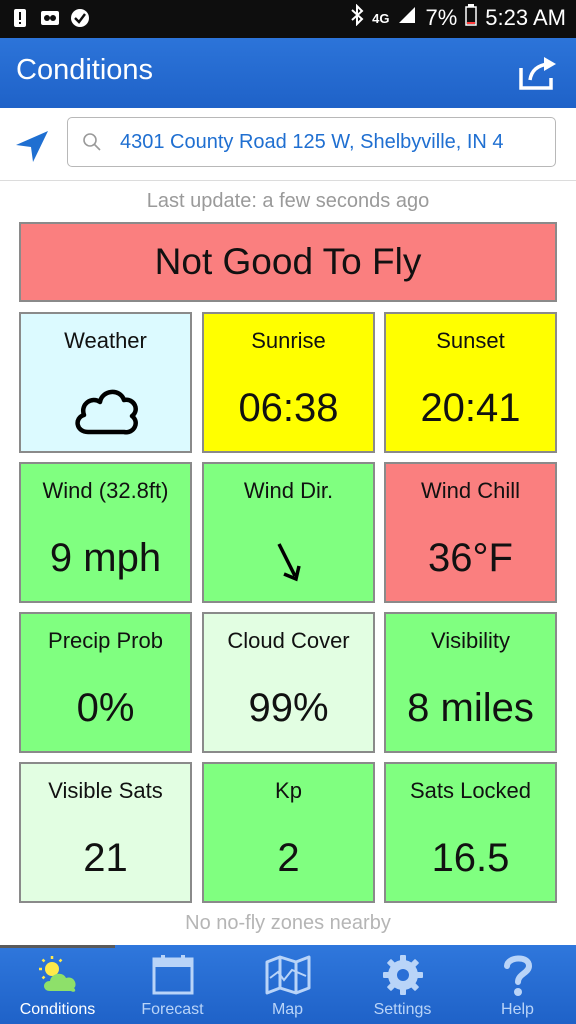 The width and height of the screenshot is (576, 1024). What do you see at coordinates (470, 708) in the screenshot?
I see `tile-value: 8 miles` at bounding box center [470, 708].